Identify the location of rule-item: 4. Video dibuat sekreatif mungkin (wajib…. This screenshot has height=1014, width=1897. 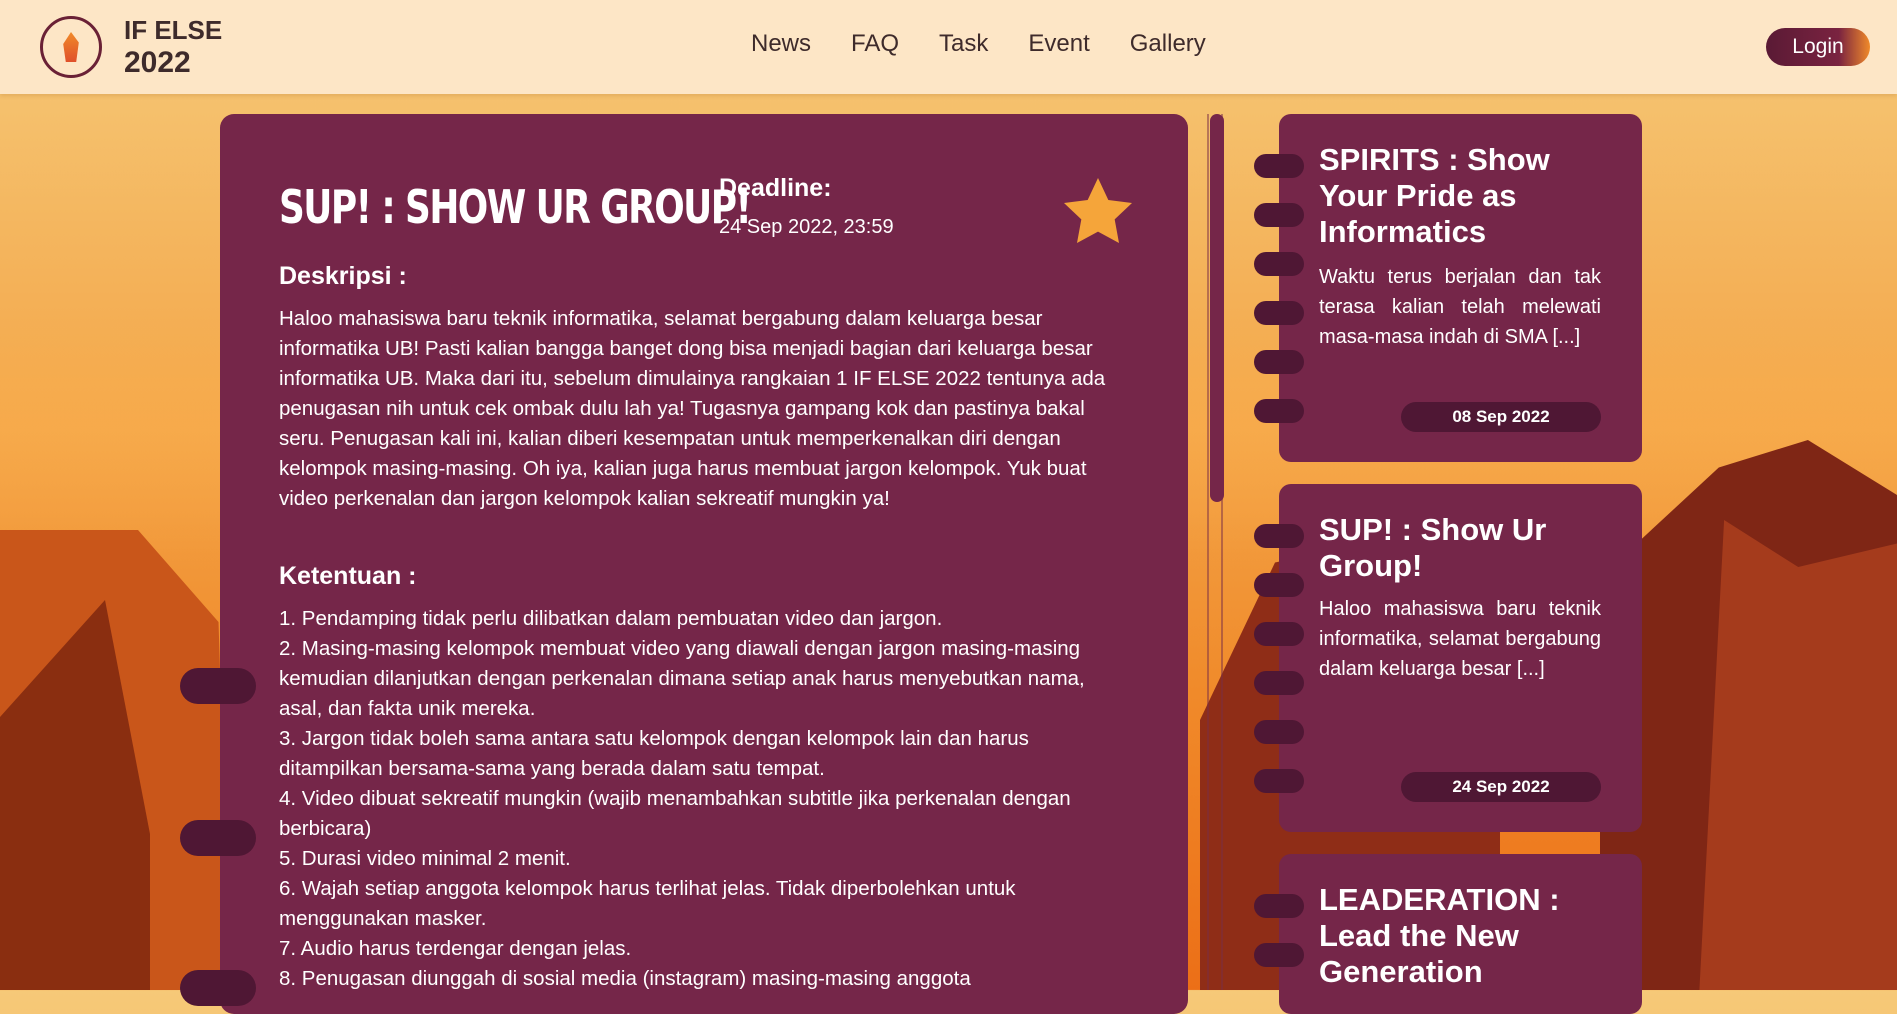
(675, 813).